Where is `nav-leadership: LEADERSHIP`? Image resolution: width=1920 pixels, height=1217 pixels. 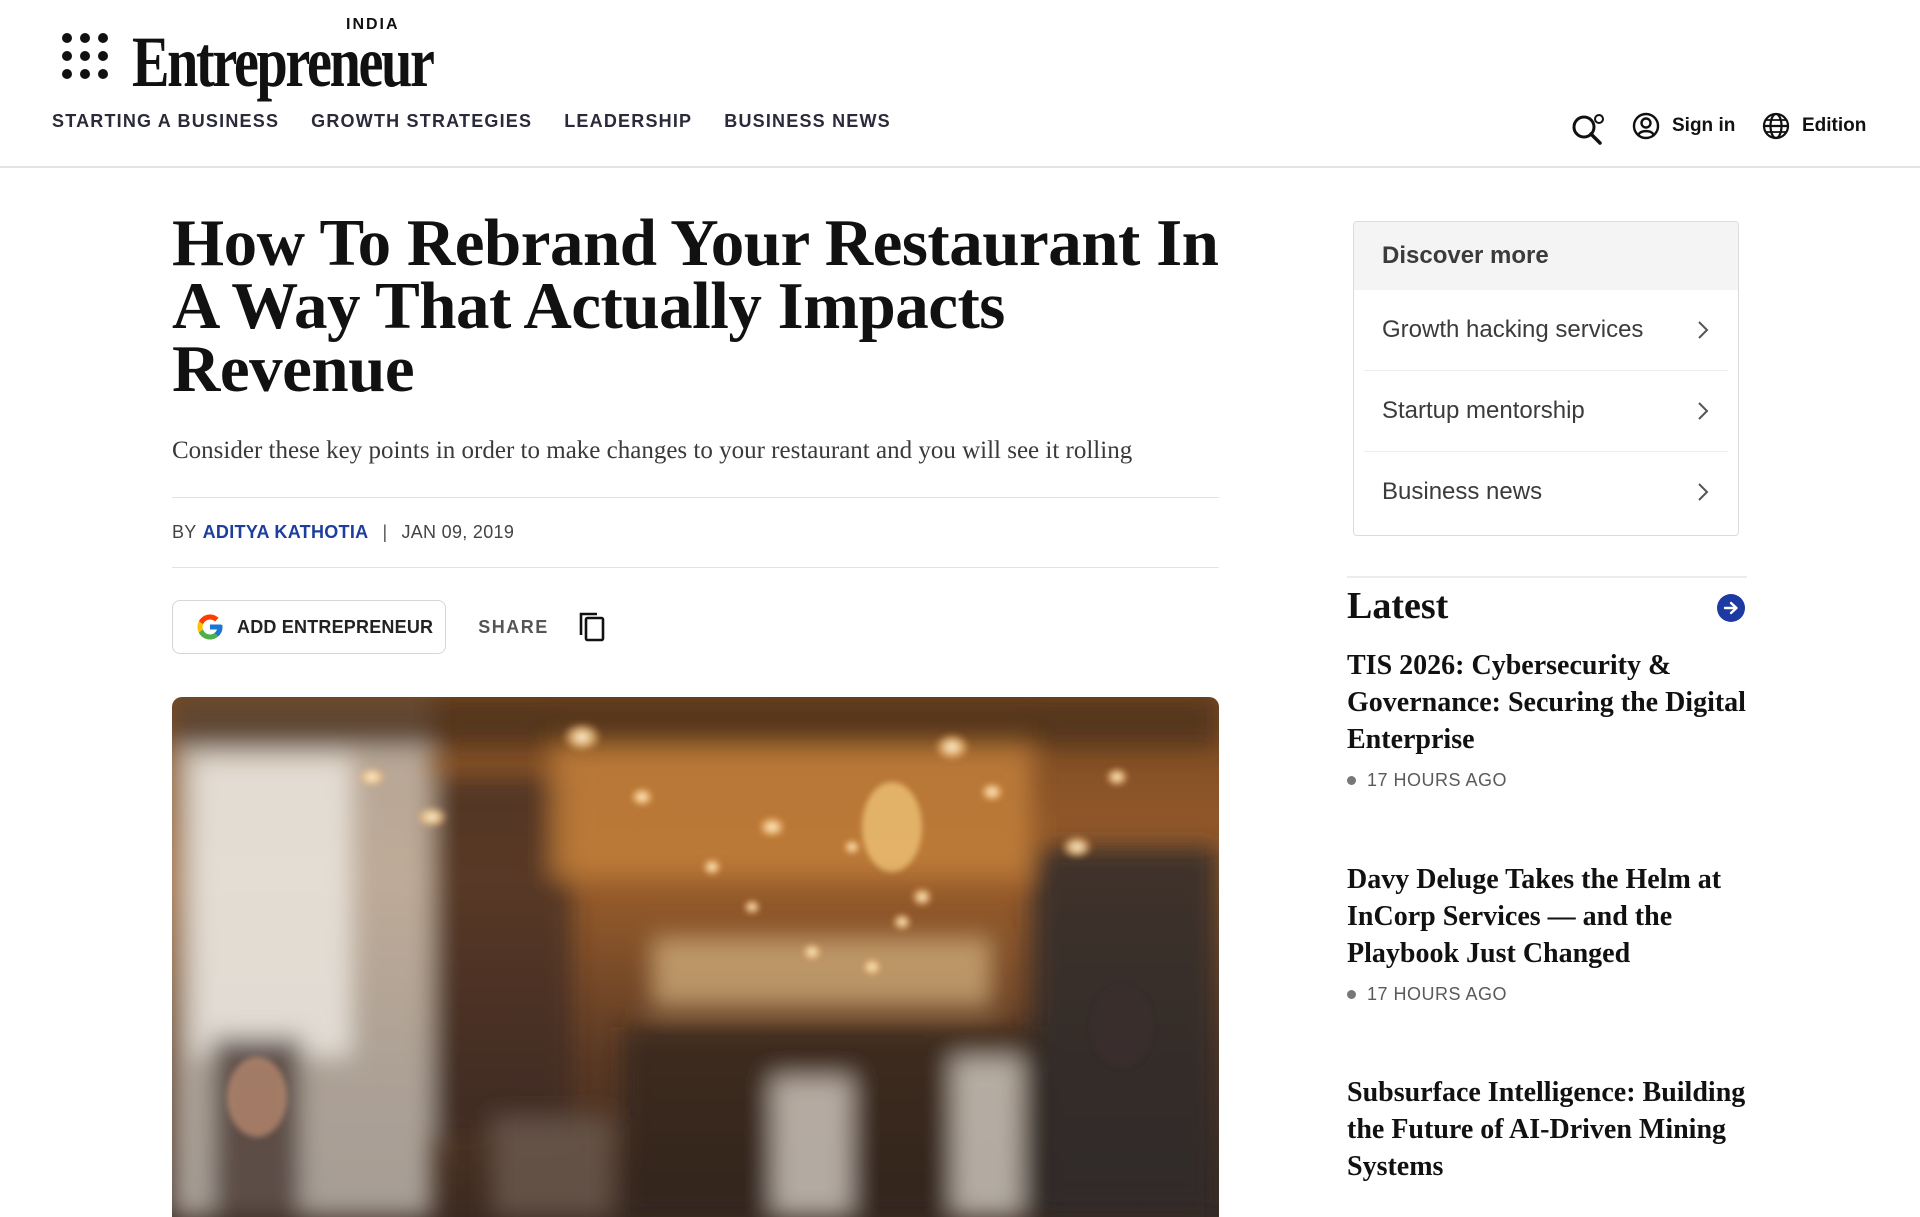
nav-leadership: LEADERSHIP is located at coordinates (628, 121).